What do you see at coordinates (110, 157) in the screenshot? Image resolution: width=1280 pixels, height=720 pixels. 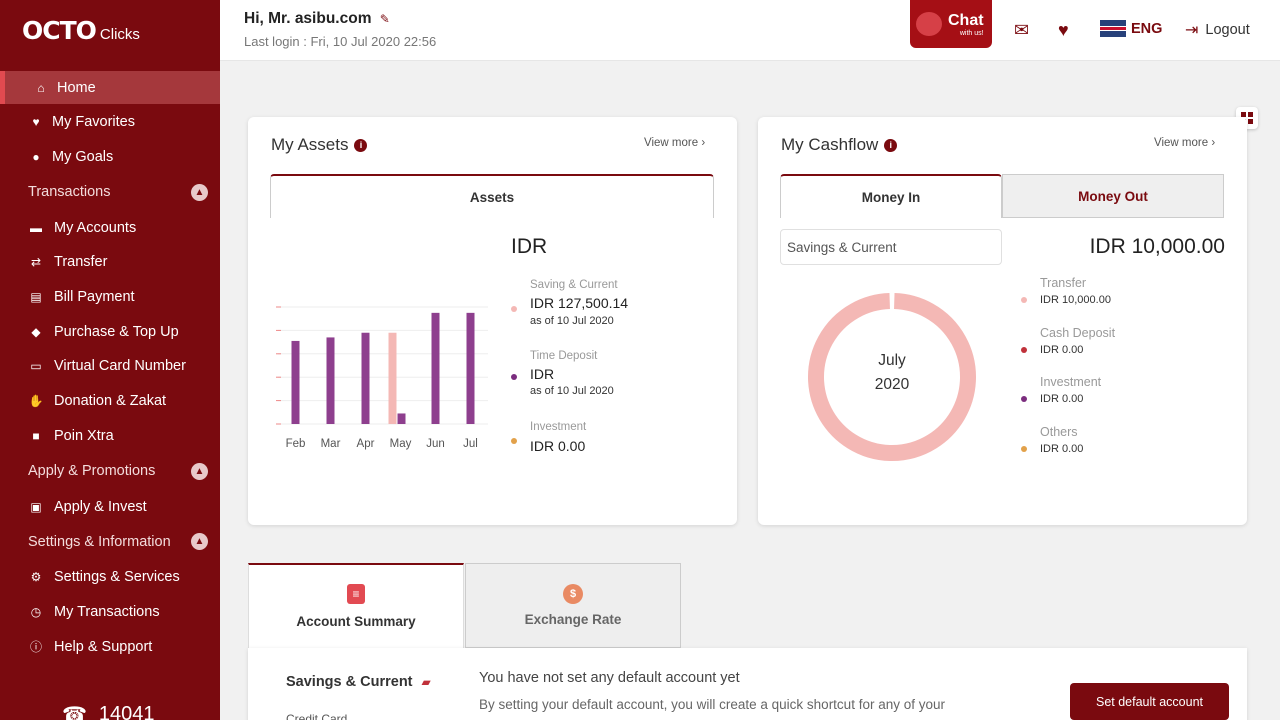 I see `sidebar-item-my-goals: ● My Goals` at bounding box center [110, 157].